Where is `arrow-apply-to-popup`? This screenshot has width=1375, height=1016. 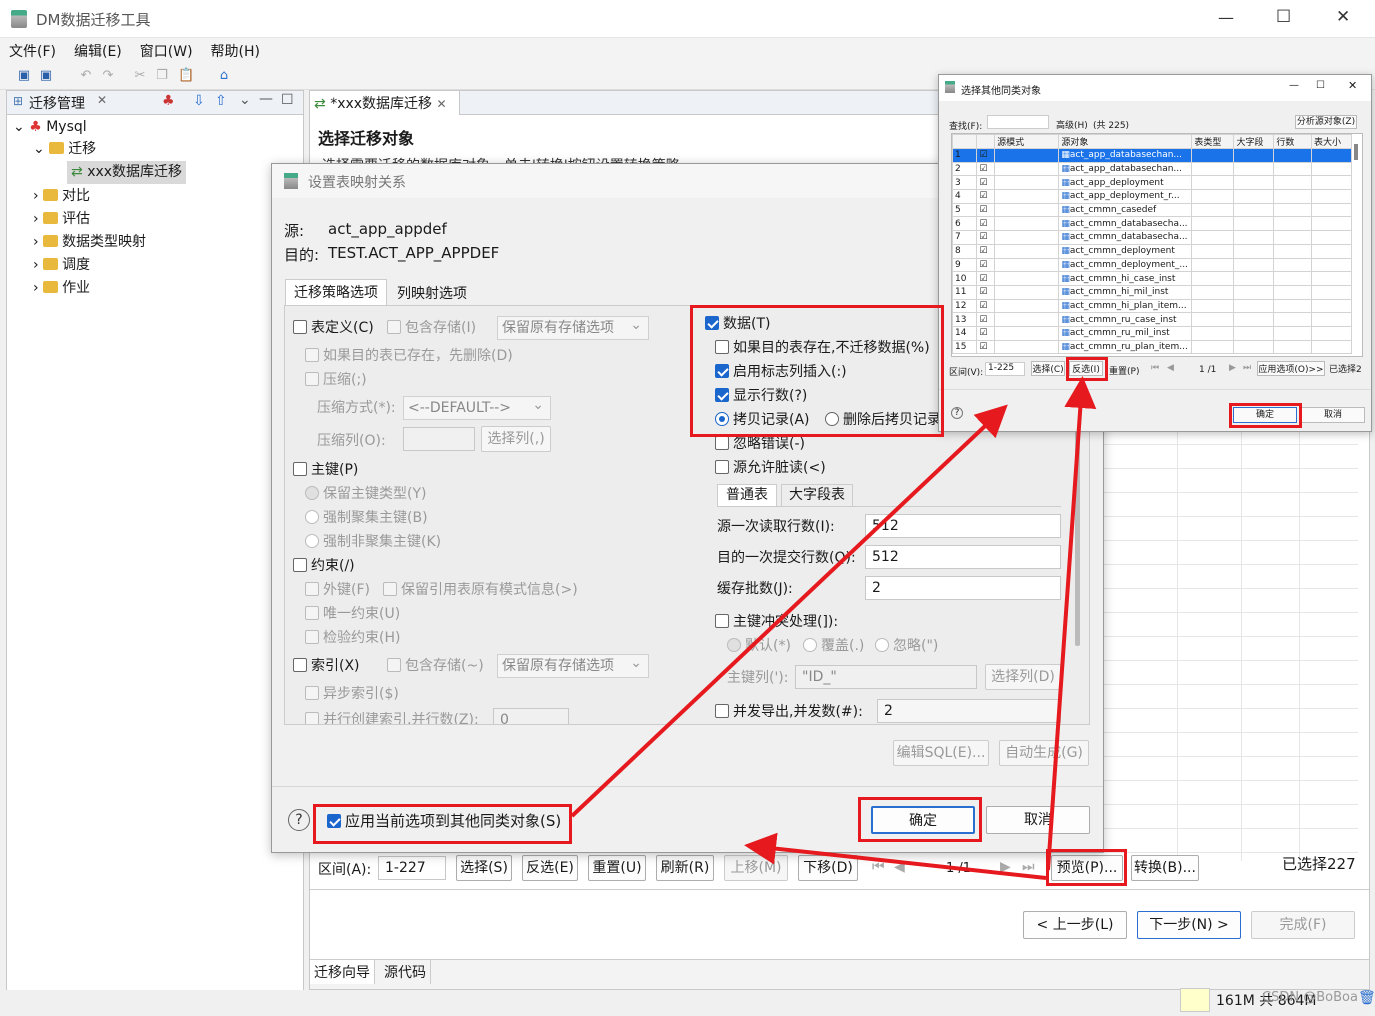
arrow-apply-to-popup is located at coordinates (789, 611).